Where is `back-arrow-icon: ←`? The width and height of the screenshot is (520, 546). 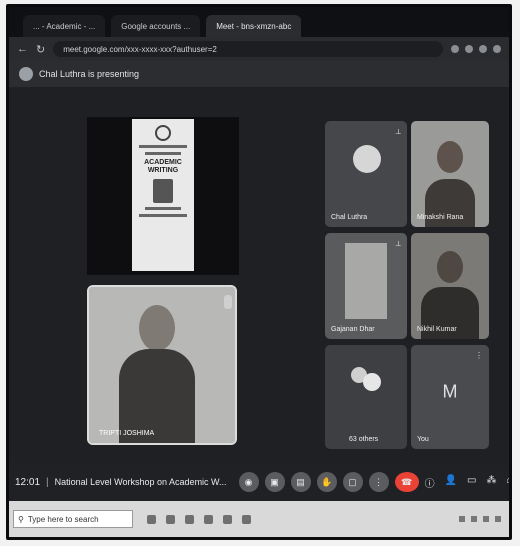
back-arrow-icon: ← is located at coordinates (22, 49).